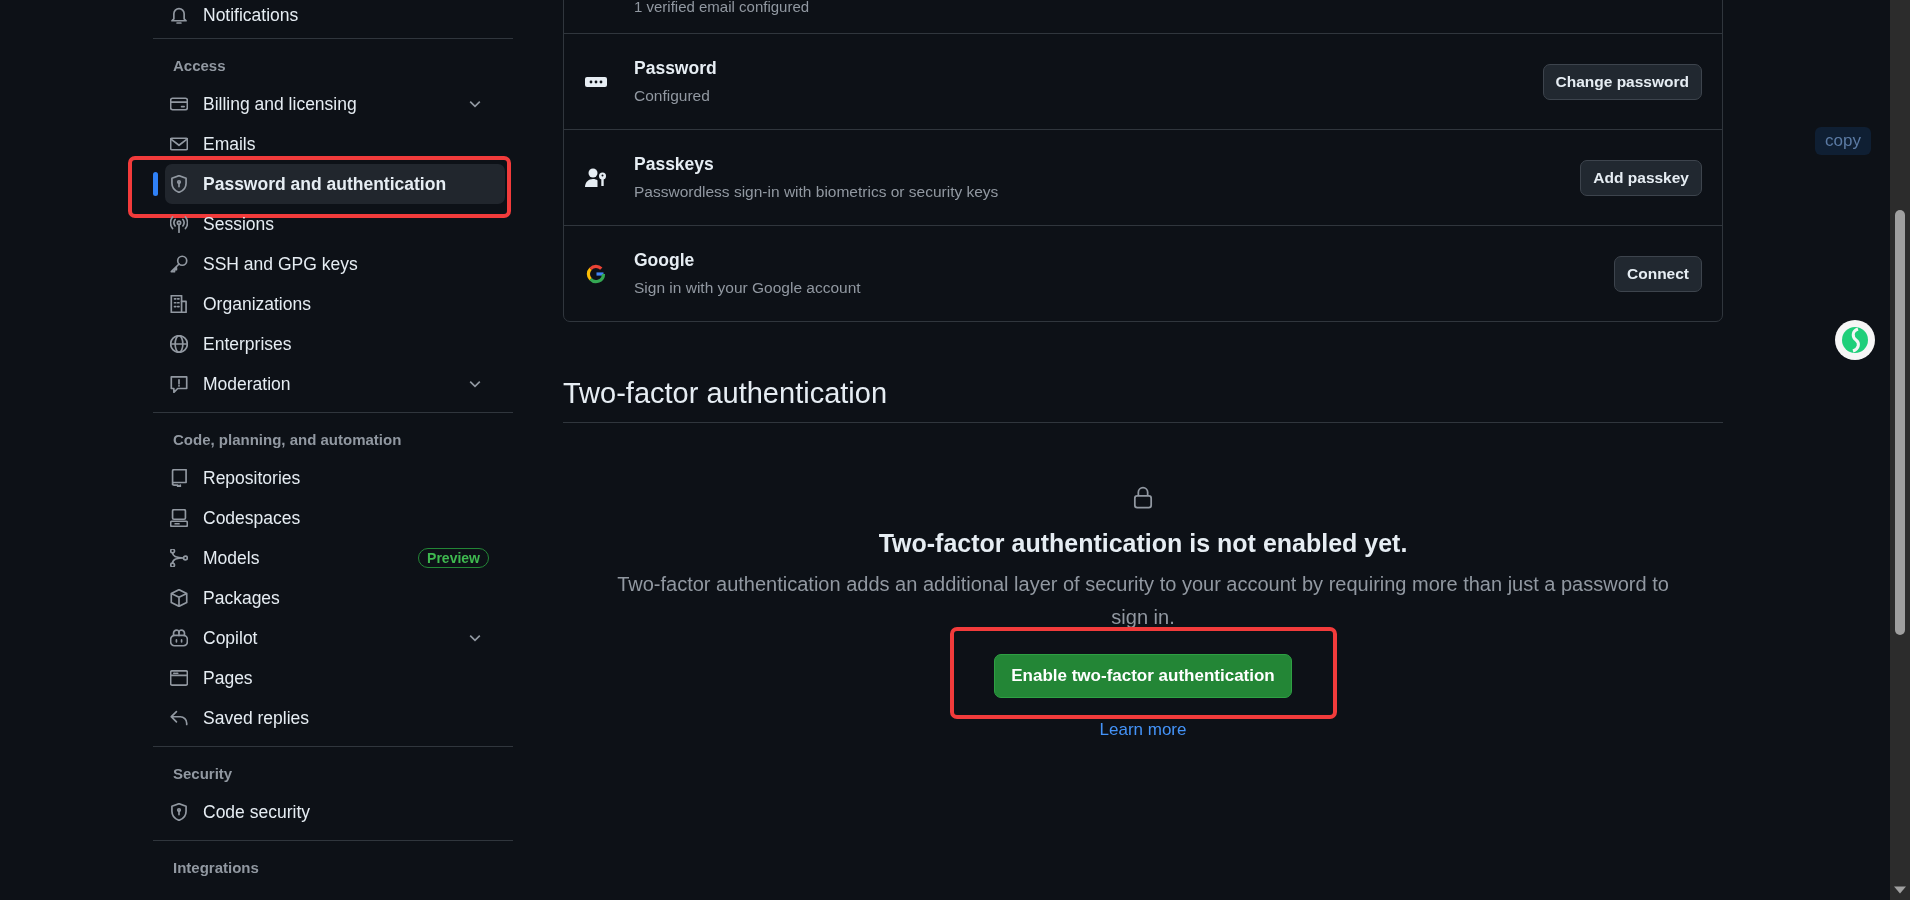  What do you see at coordinates (335, 478) in the screenshot?
I see `sidebar-item: Repositories` at bounding box center [335, 478].